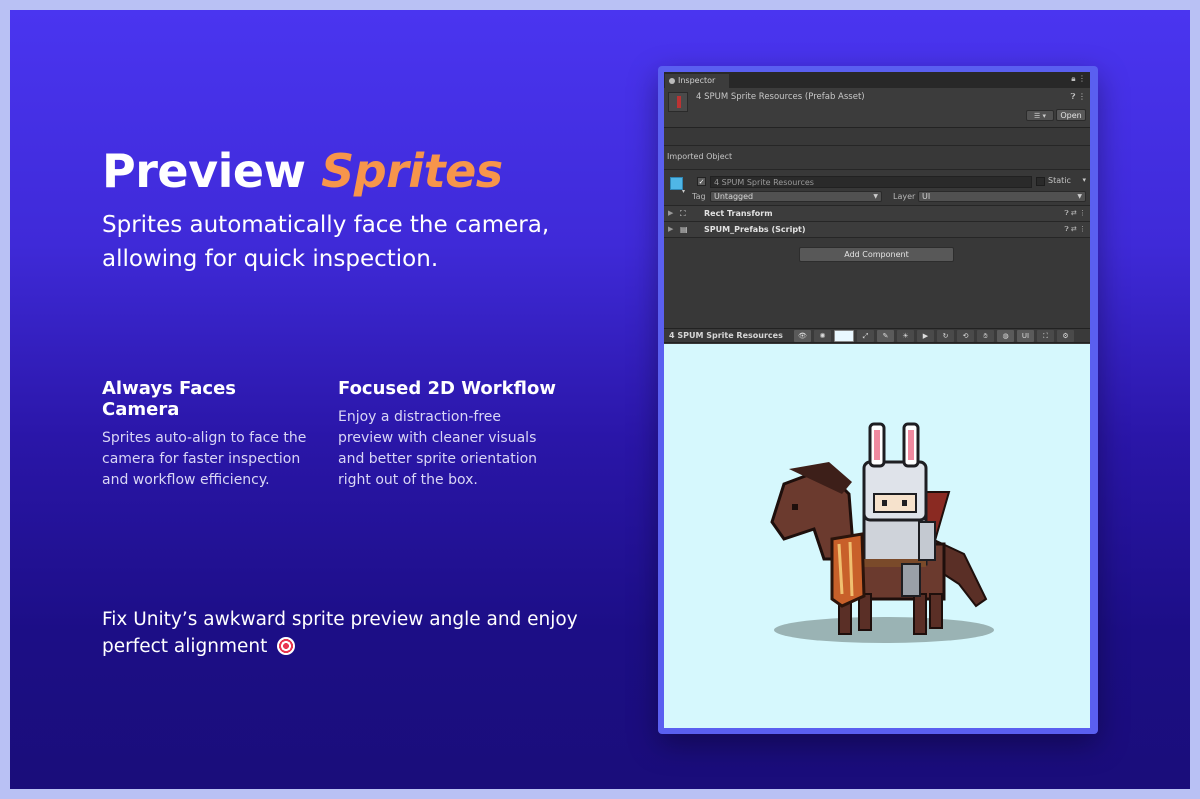  Describe the element at coordinates (877, 158) in the screenshot. I see `section-label: Imported Object` at that location.